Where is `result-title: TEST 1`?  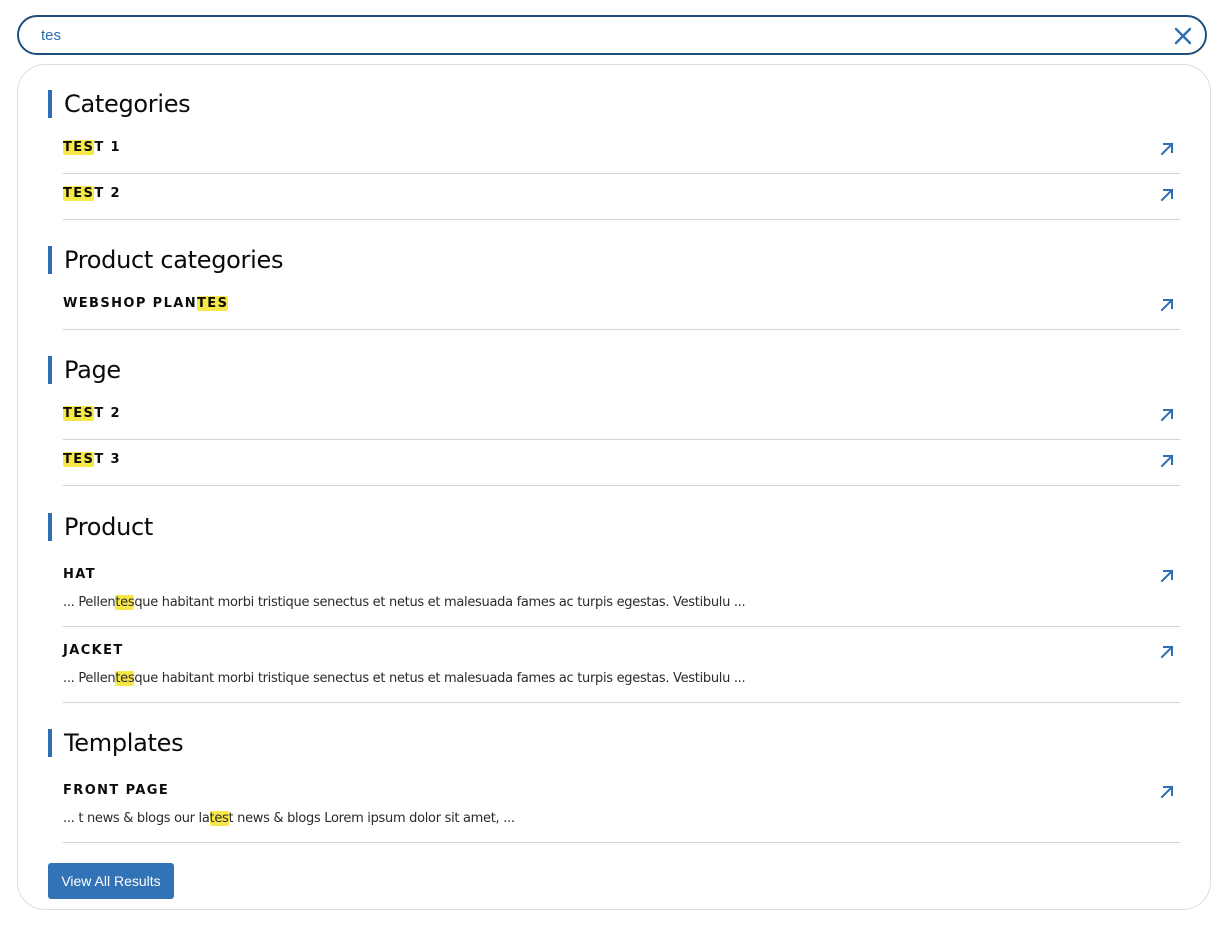
result-title: TEST 1 is located at coordinates (92, 147).